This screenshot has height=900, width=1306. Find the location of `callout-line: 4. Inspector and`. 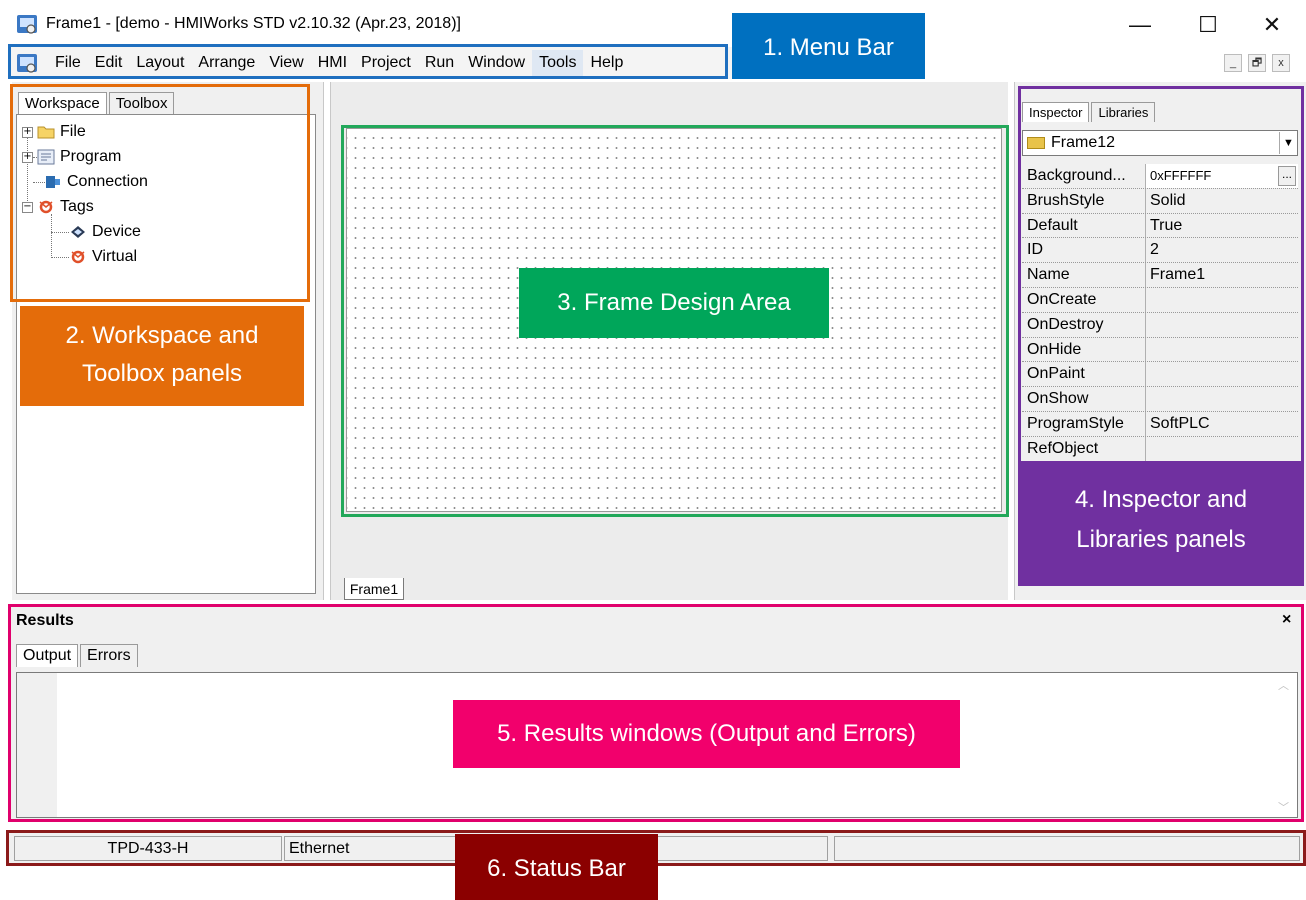

callout-line: 4. Inspector and is located at coordinates (1161, 499).